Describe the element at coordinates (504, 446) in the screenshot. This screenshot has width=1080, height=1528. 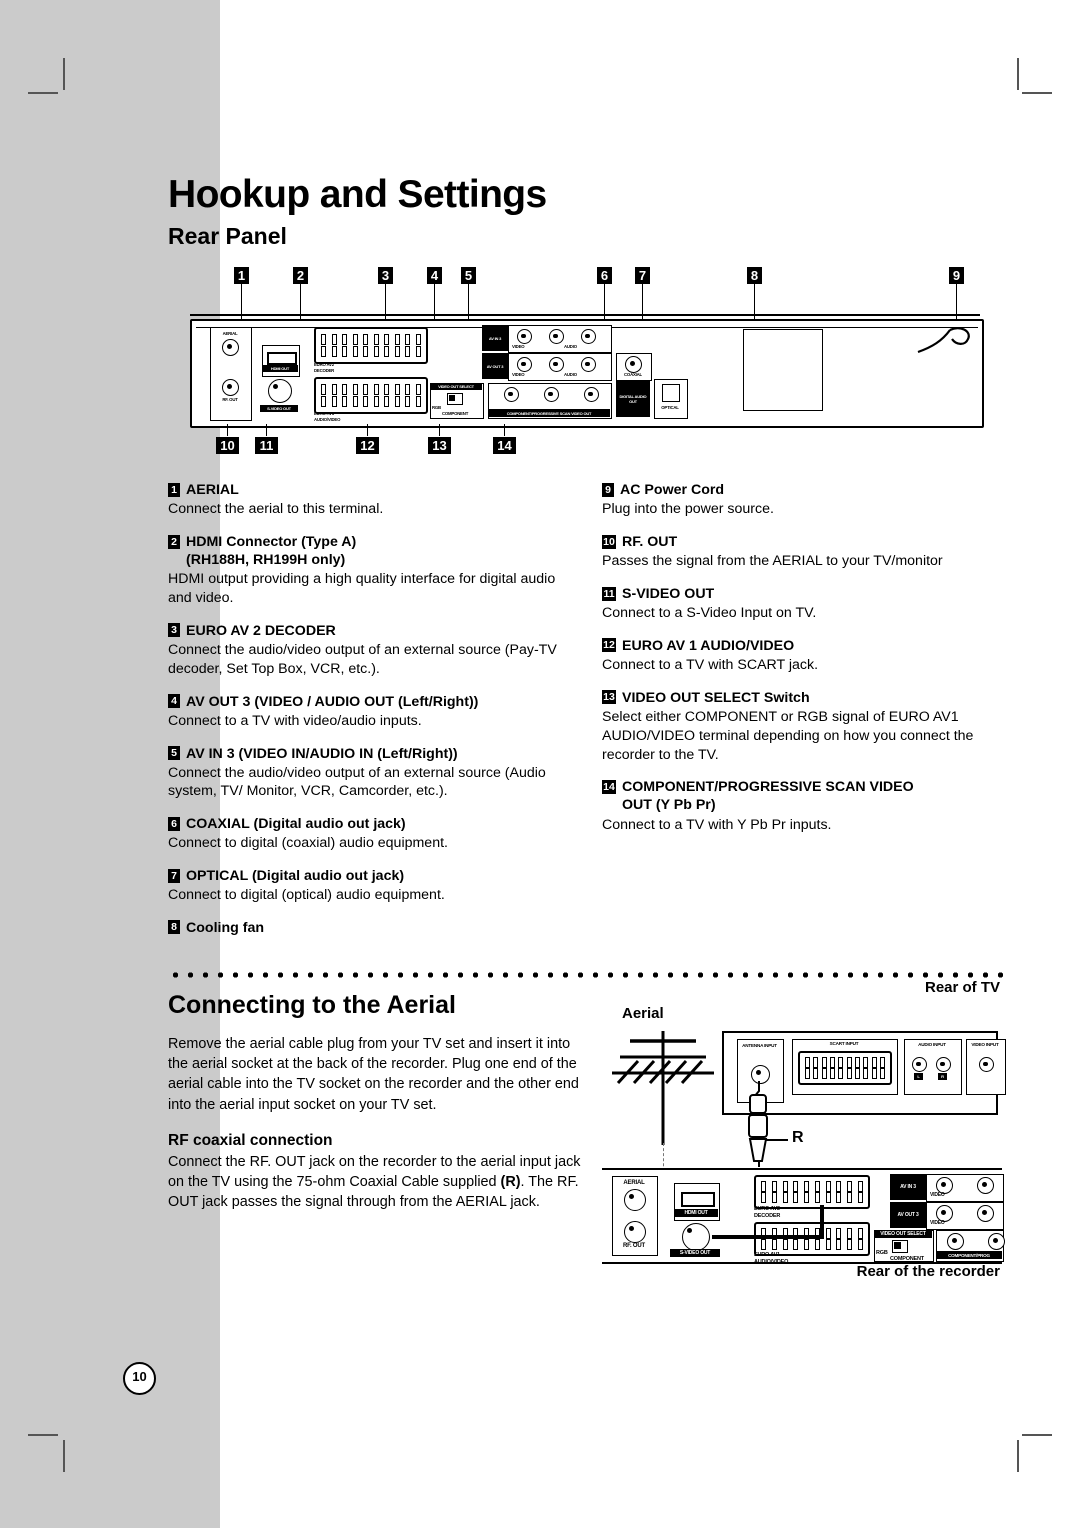
I see `figure-marker-14: 14` at that location.